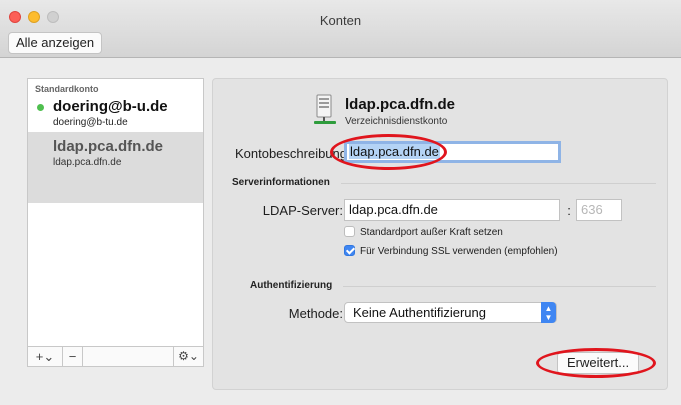 Image resolution: width=681 pixels, height=405 pixels. Describe the element at coordinates (394, 151) in the screenshot. I see `description-value: ldap.pca.dfn.de` at that location.